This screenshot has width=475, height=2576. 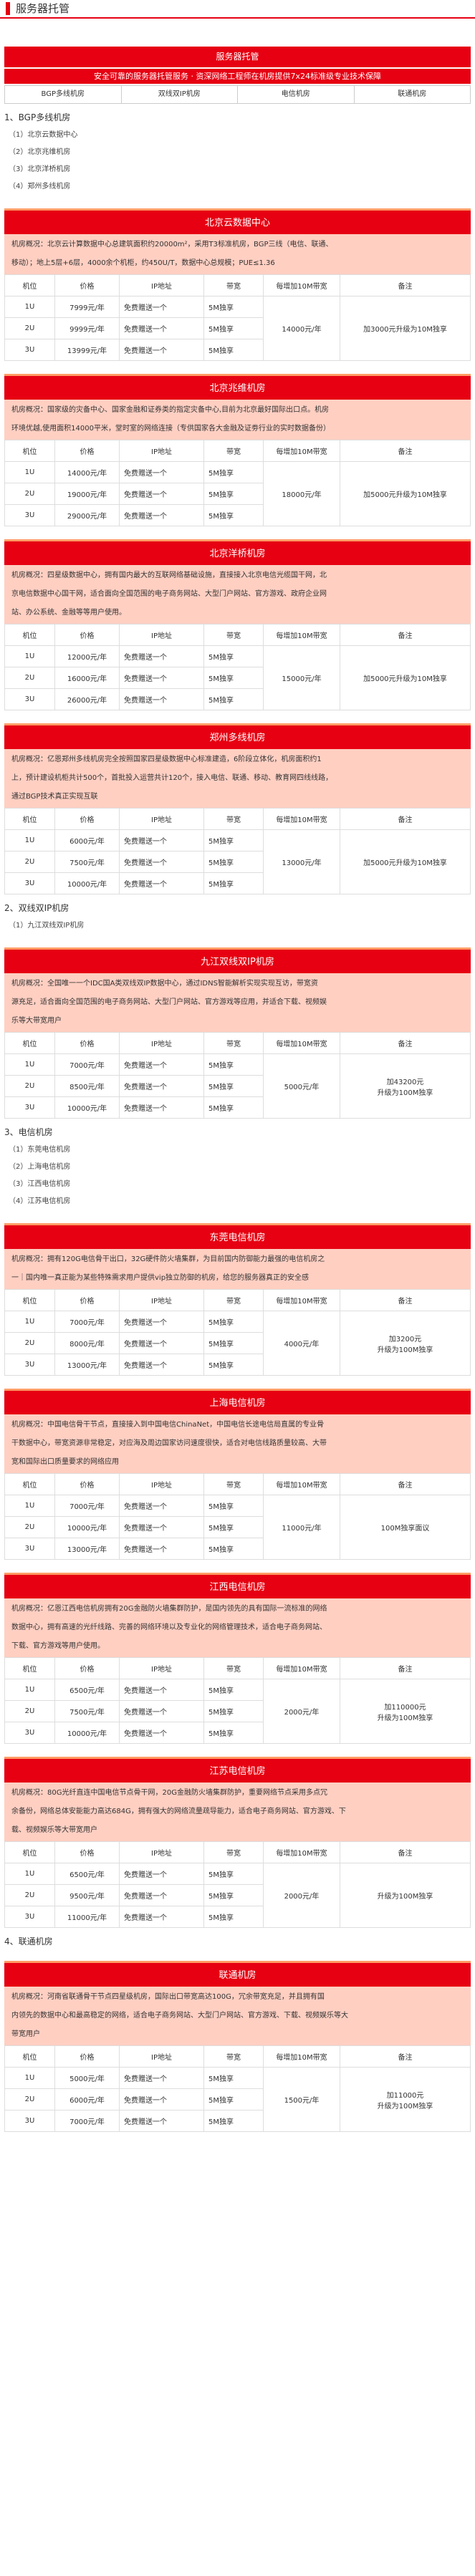 I want to click on cell-note: 升级为100M独享, so click(x=405, y=1895).